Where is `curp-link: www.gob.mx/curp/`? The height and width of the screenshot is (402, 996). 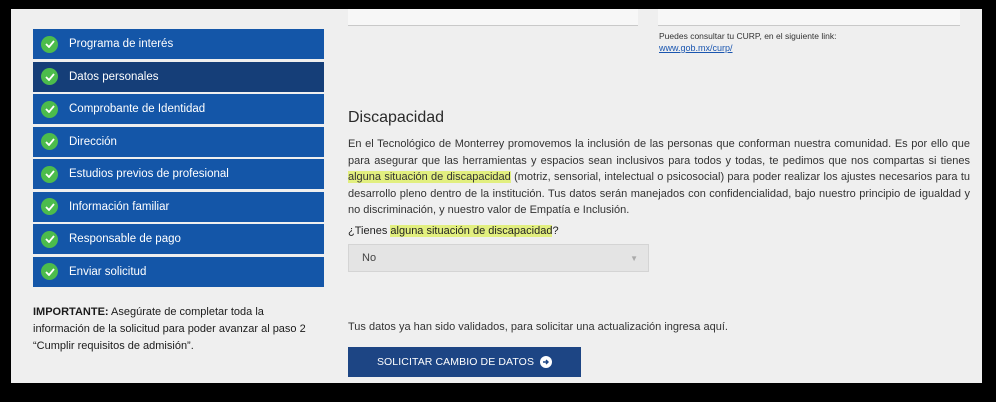
curp-link: www.gob.mx/curp/ is located at coordinates (696, 48).